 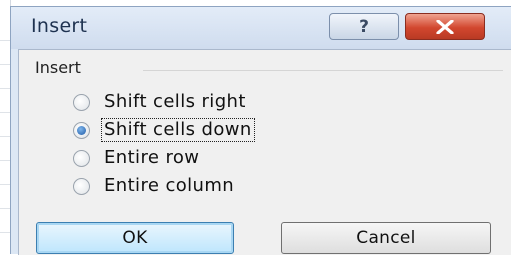 I want to click on dialog-title: Insert, so click(x=59, y=26).